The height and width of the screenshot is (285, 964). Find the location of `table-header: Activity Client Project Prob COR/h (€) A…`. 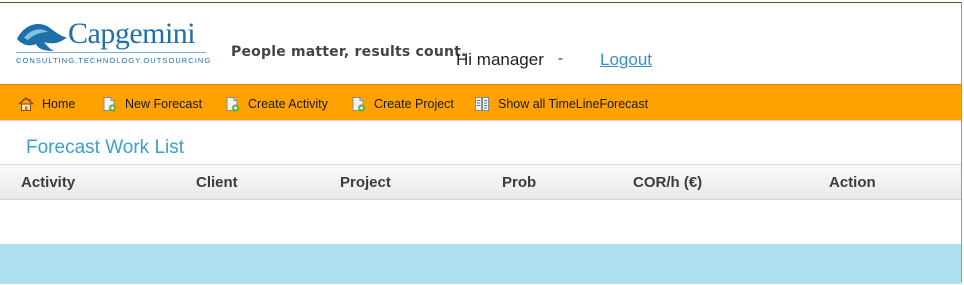

table-header: Activity Client Project Prob COR/h (€) A… is located at coordinates (480, 182).